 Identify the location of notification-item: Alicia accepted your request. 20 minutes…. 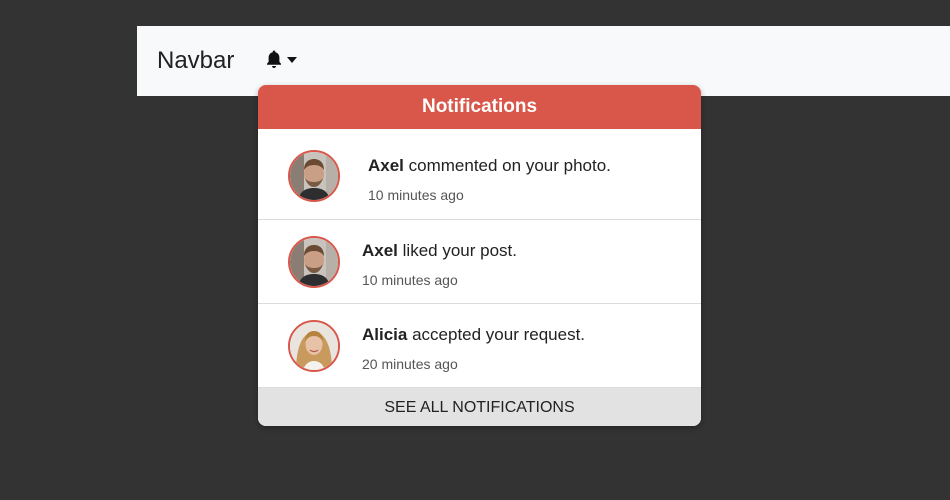
(479, 346).